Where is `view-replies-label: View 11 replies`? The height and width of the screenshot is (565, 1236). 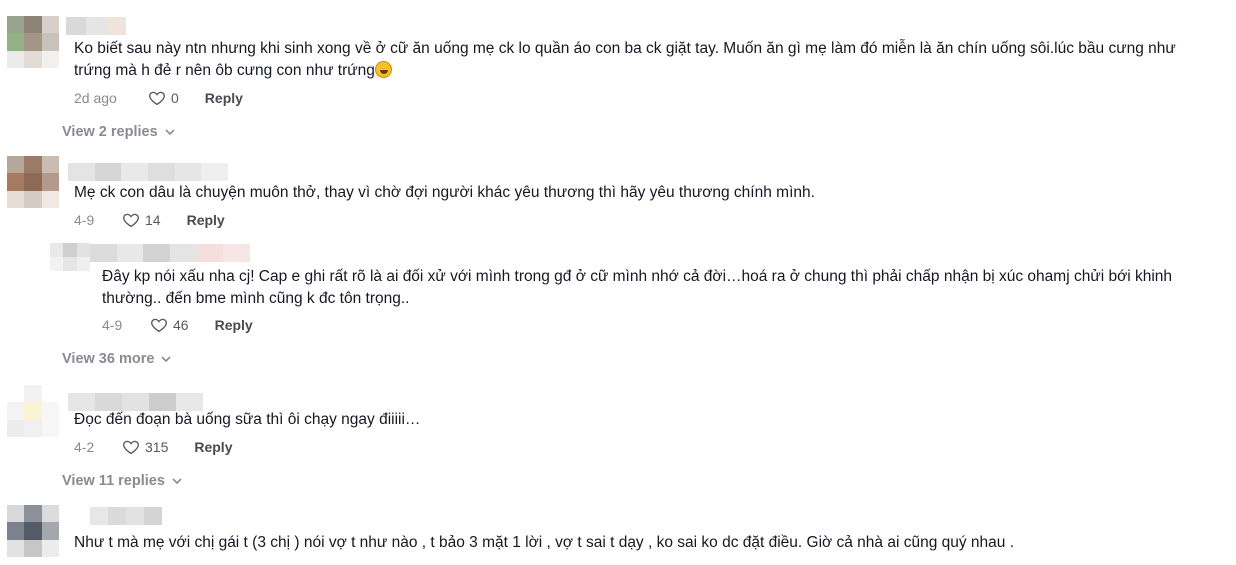 view-replies-label: View 11 replies is located at coordinates (113, 481).